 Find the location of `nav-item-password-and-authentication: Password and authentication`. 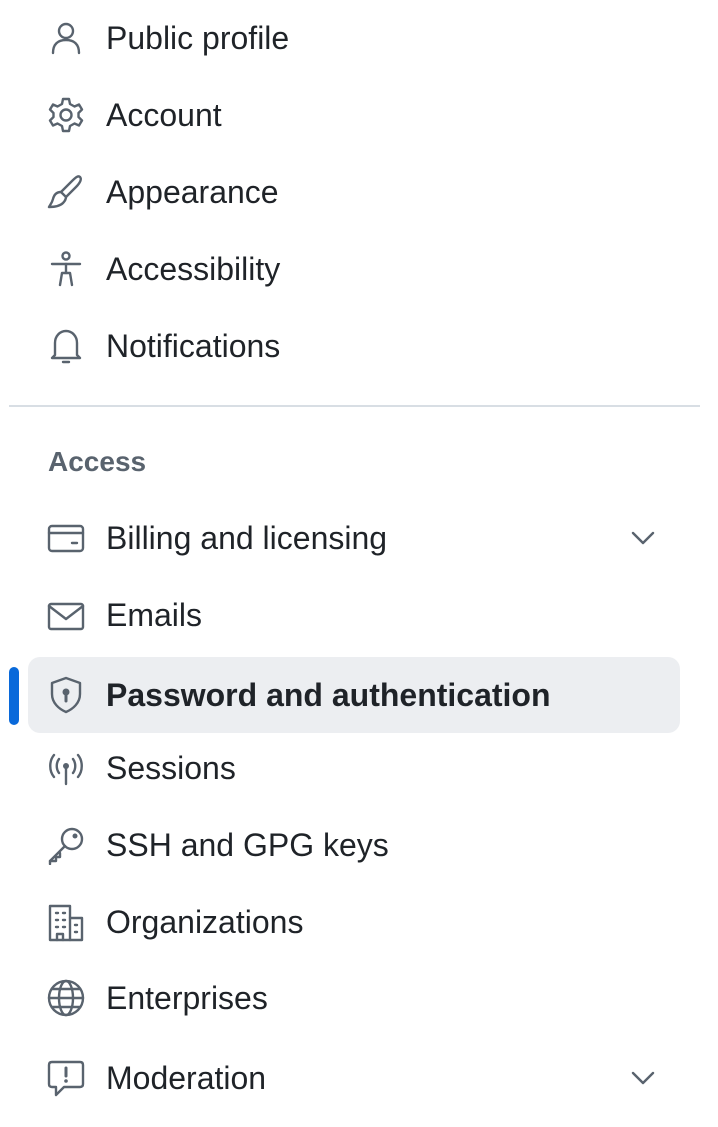

nav-item-password-and-authentication: Password and authentication is located at coordinates (354, 695).